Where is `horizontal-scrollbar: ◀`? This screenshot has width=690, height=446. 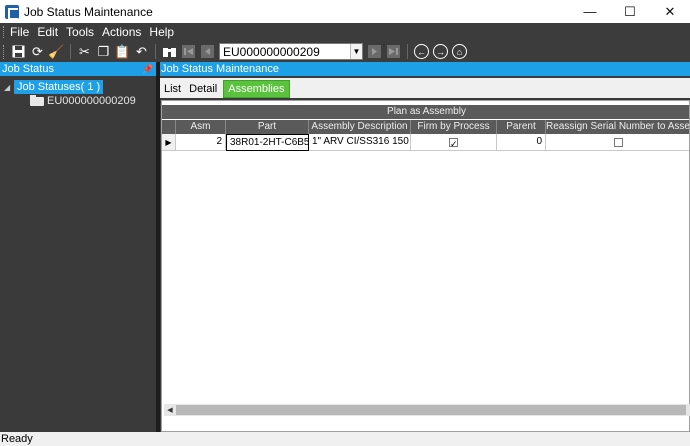 horizontal-scrollbar: ◀ is located at coordinates (427, 410).